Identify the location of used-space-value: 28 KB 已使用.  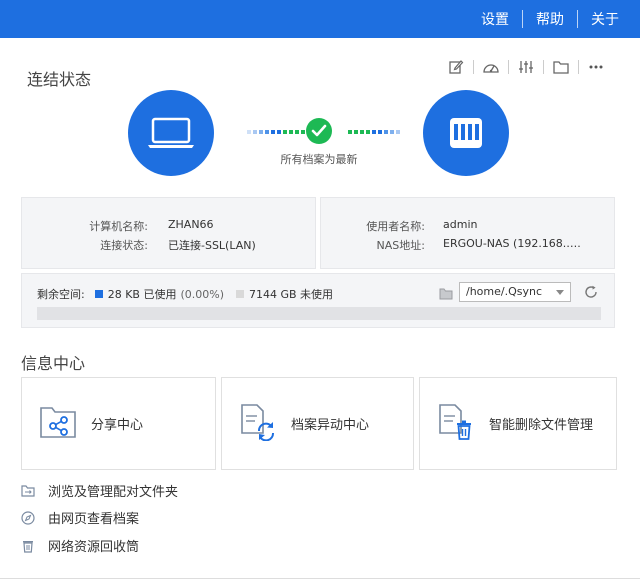
(142, 294).